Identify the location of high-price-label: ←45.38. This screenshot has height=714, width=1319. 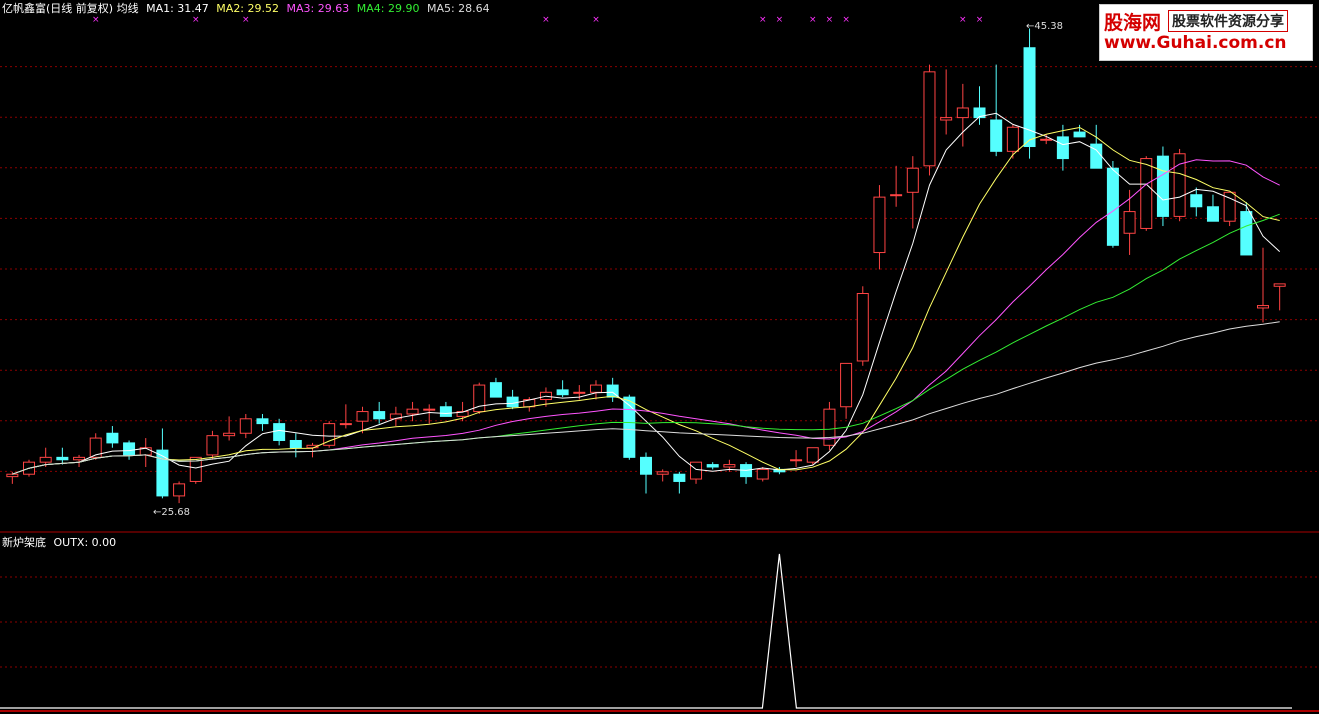
(1045, 26).